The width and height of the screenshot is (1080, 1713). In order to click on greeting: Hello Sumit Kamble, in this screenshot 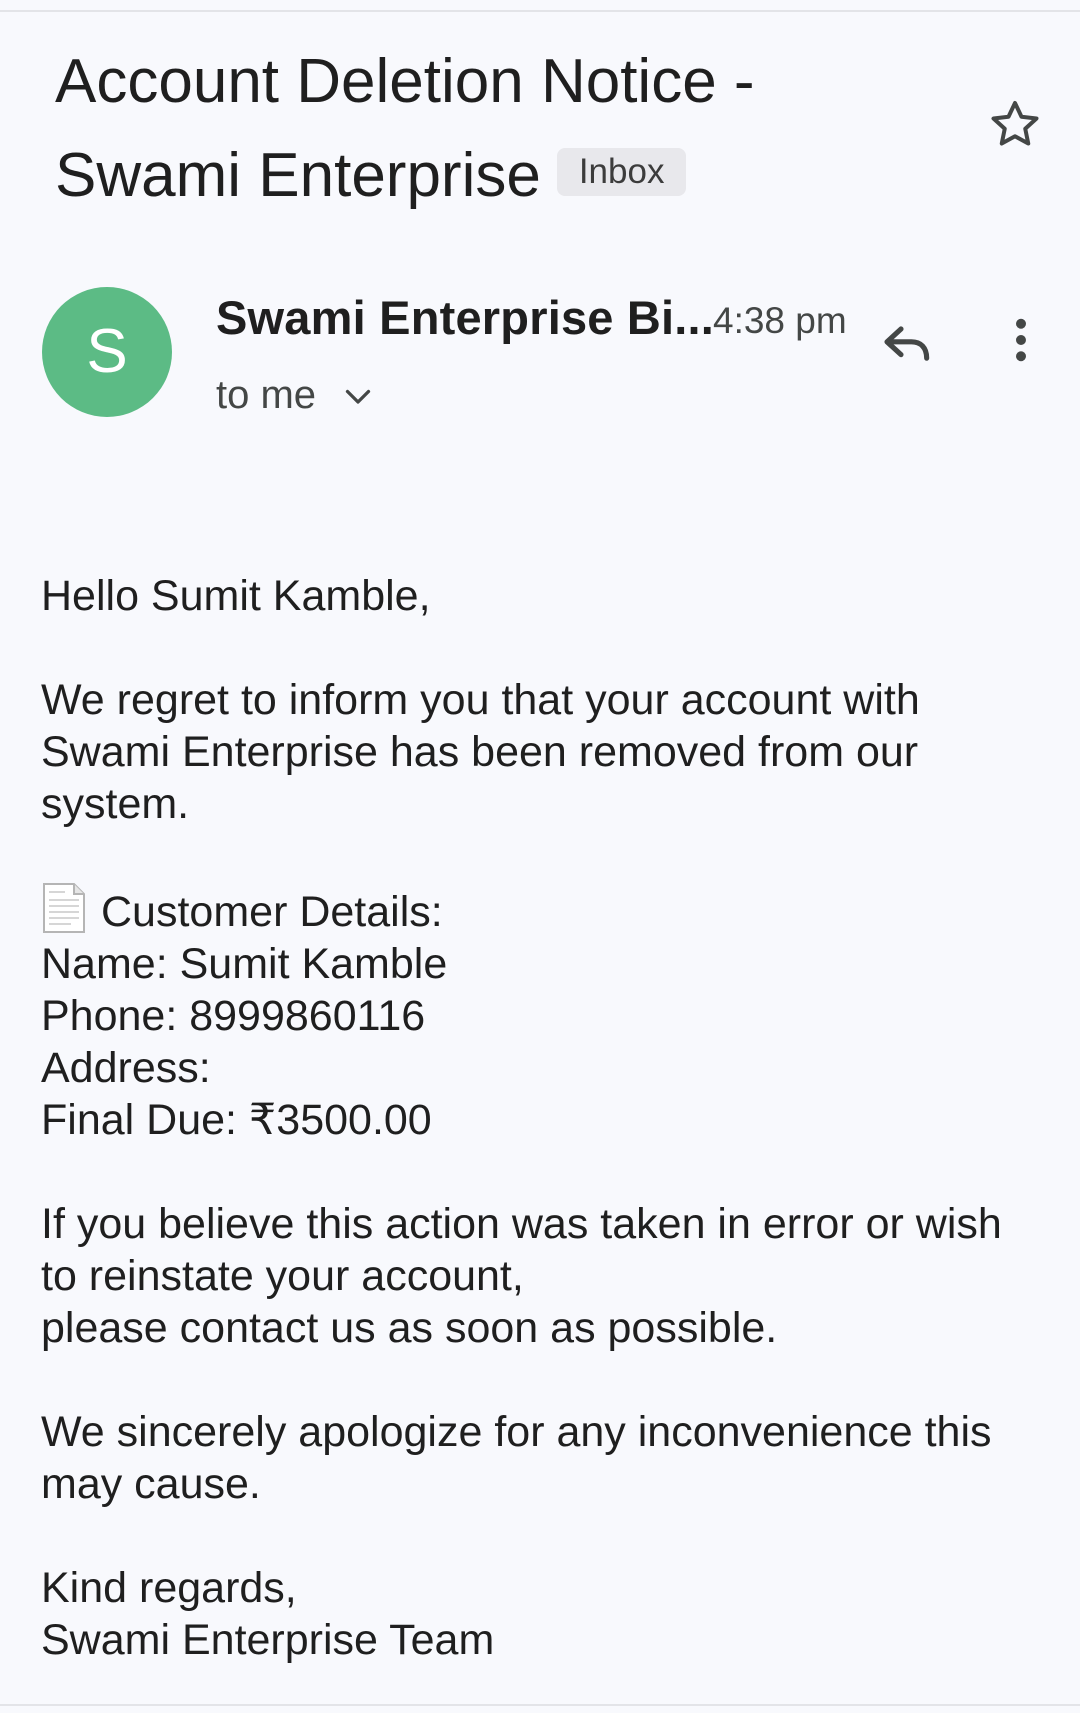, I will do `click(236, 596)`.